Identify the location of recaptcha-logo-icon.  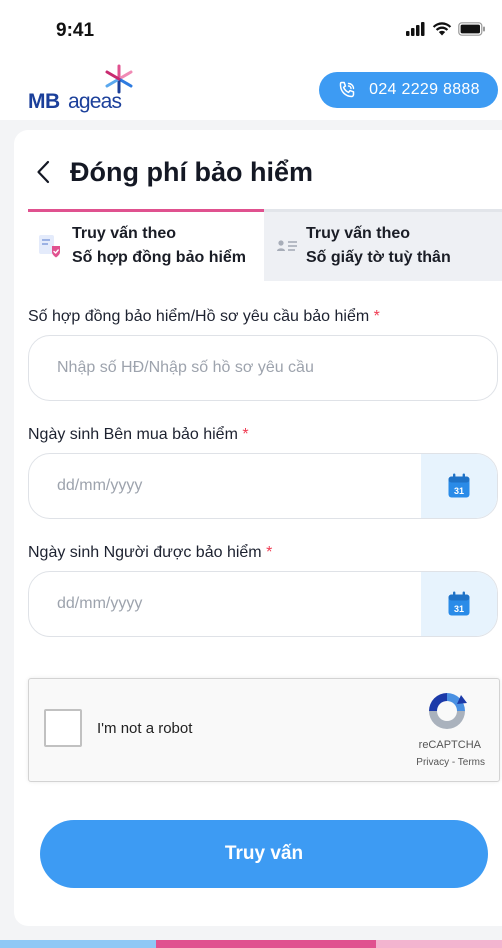
(448, 711).